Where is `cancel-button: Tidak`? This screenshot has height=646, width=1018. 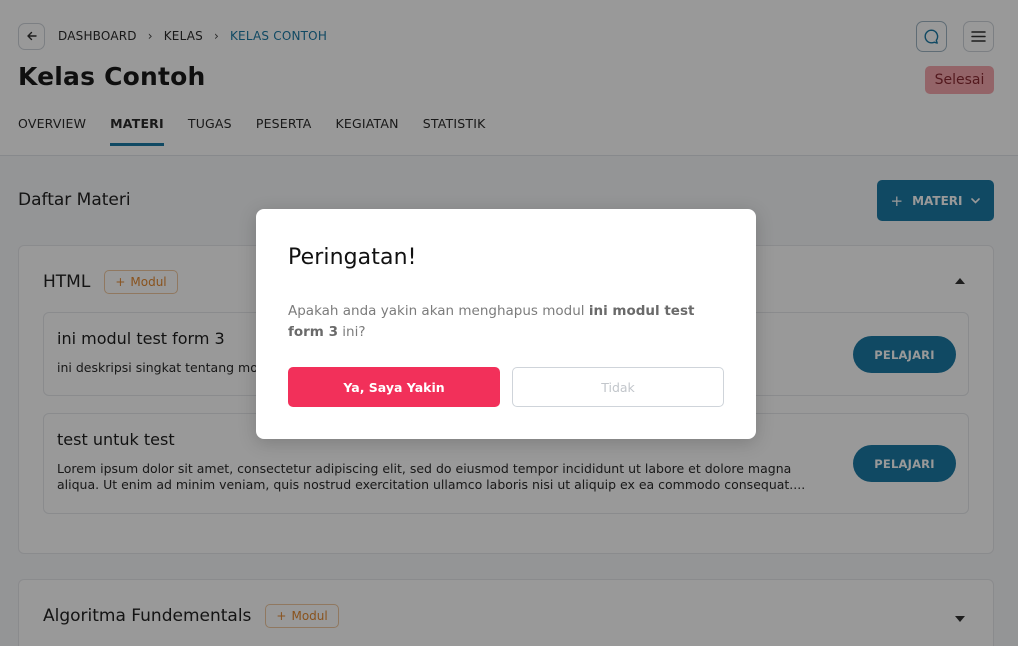
cancel-button: Tidak is located at coordinates (618, 387).